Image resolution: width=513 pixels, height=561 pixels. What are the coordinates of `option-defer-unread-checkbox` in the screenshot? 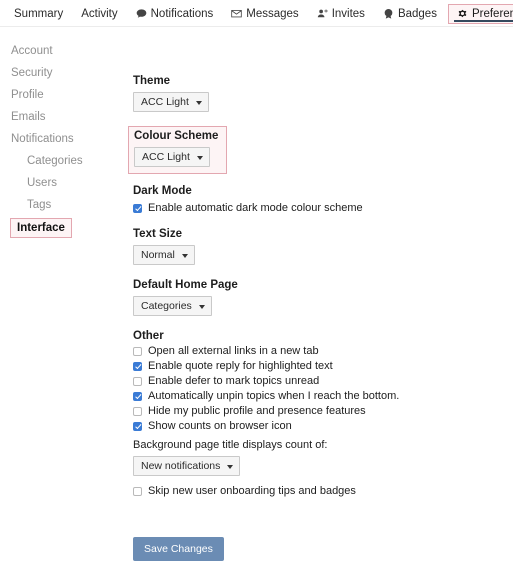 It's located at (137, 381).